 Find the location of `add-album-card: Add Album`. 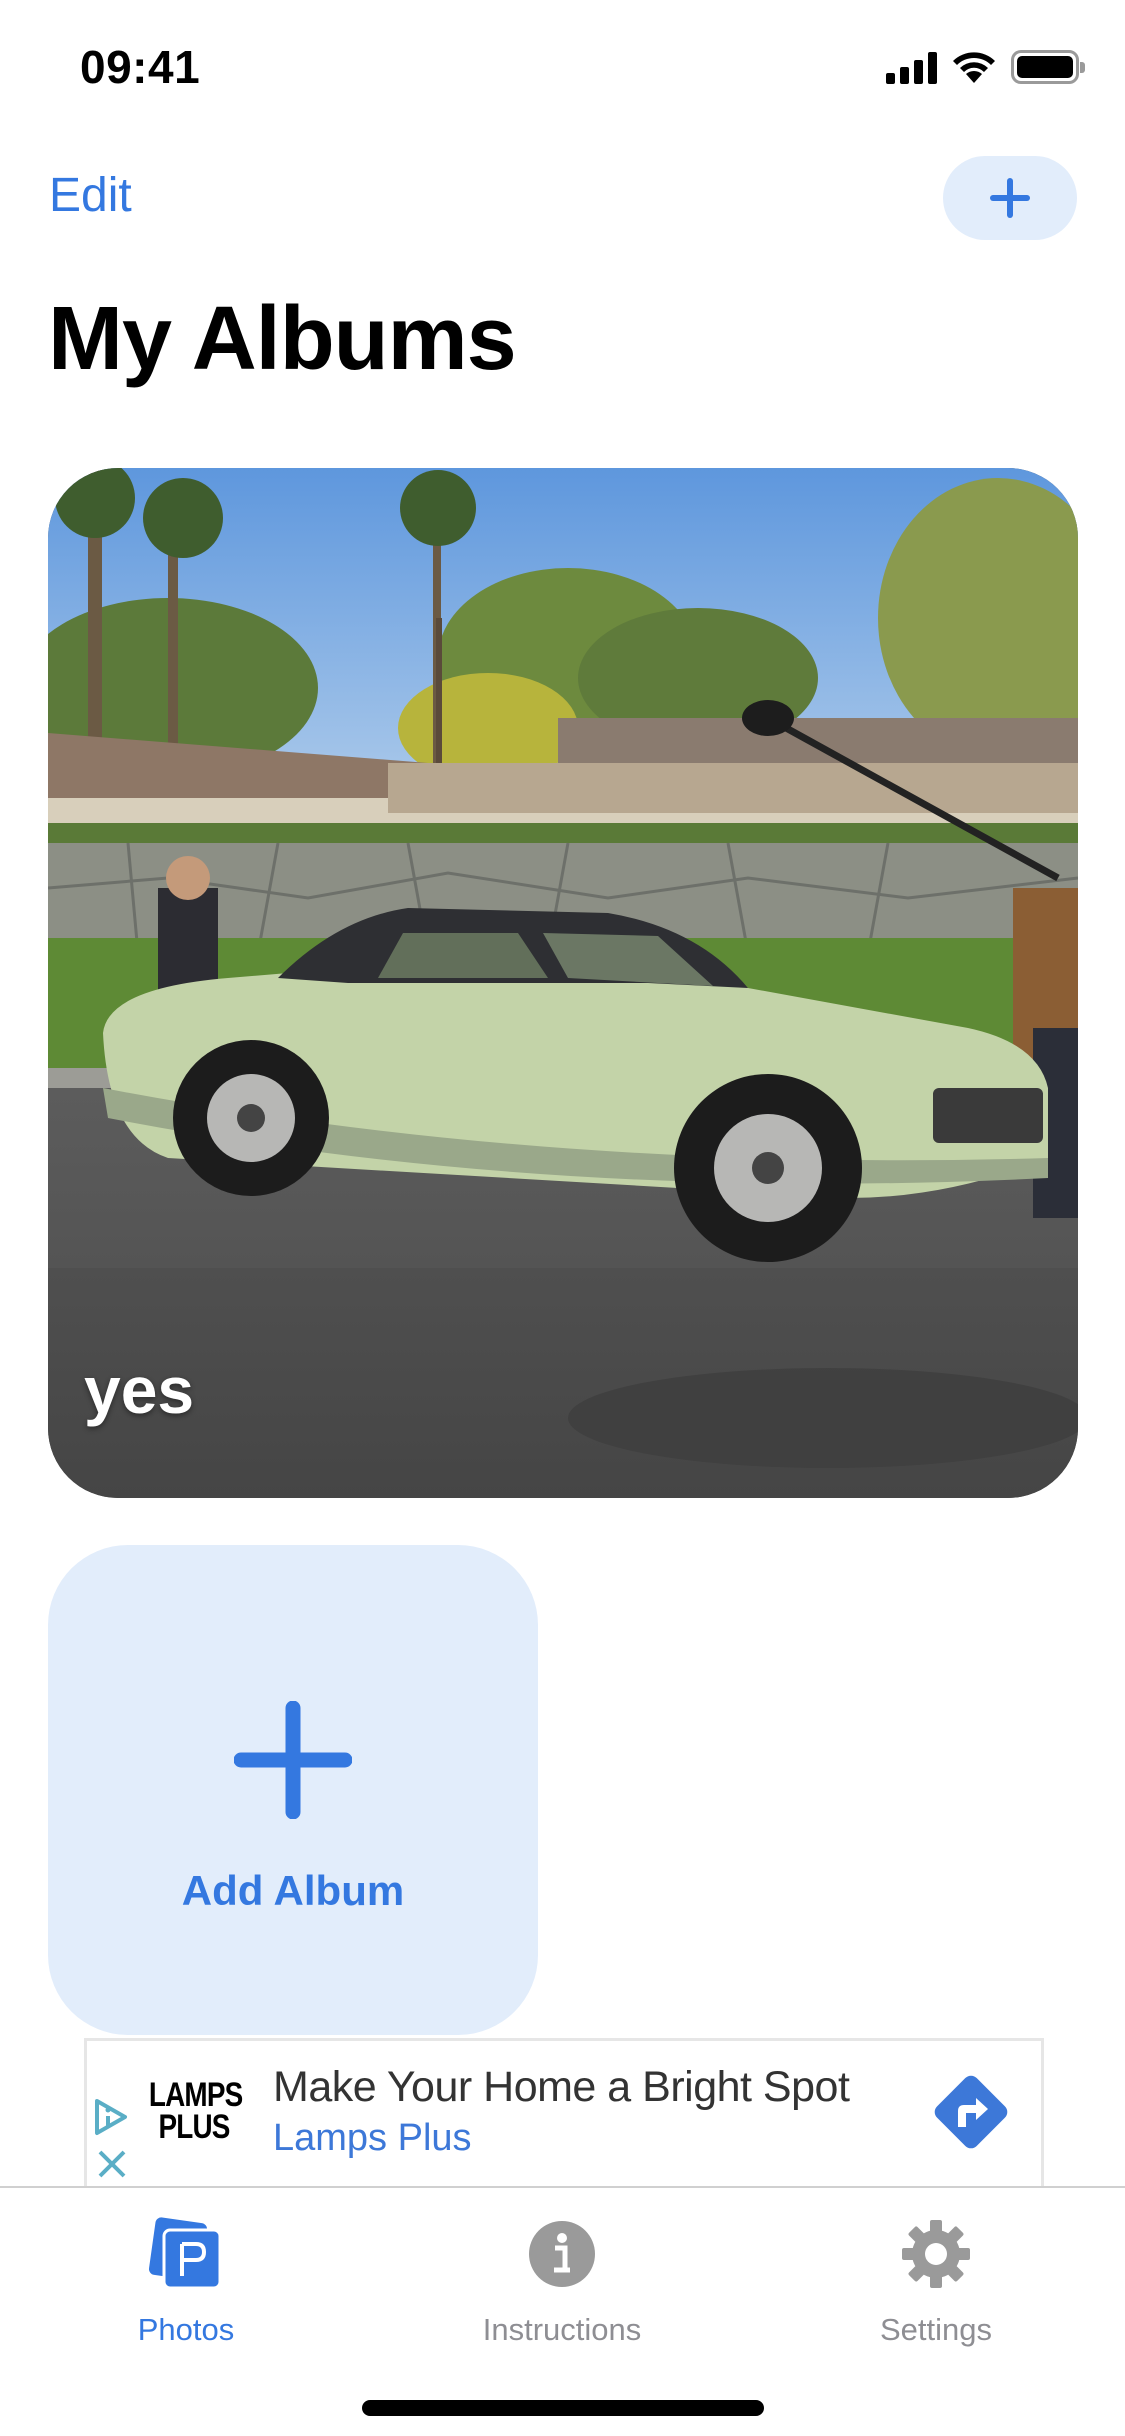

add-album-card: Add Album is located at coordinates (293, 1790).